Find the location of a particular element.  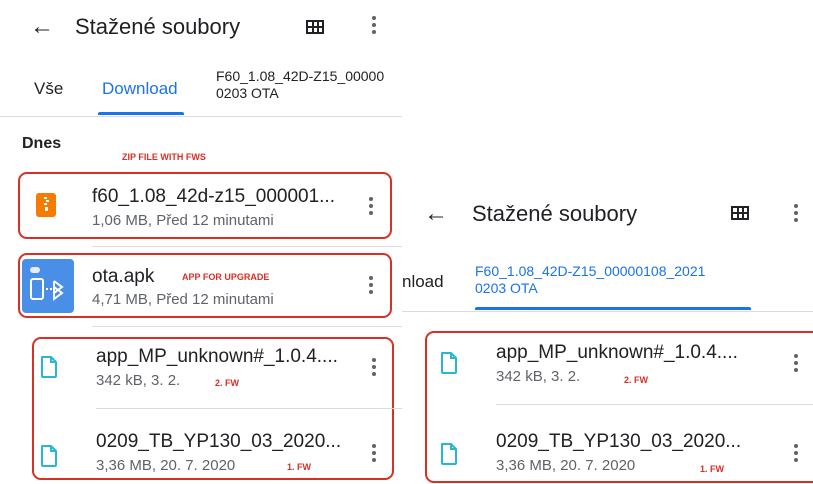

file-meta: 1,06 MB, Před 12 minutami is located at coordinates (183, 220).